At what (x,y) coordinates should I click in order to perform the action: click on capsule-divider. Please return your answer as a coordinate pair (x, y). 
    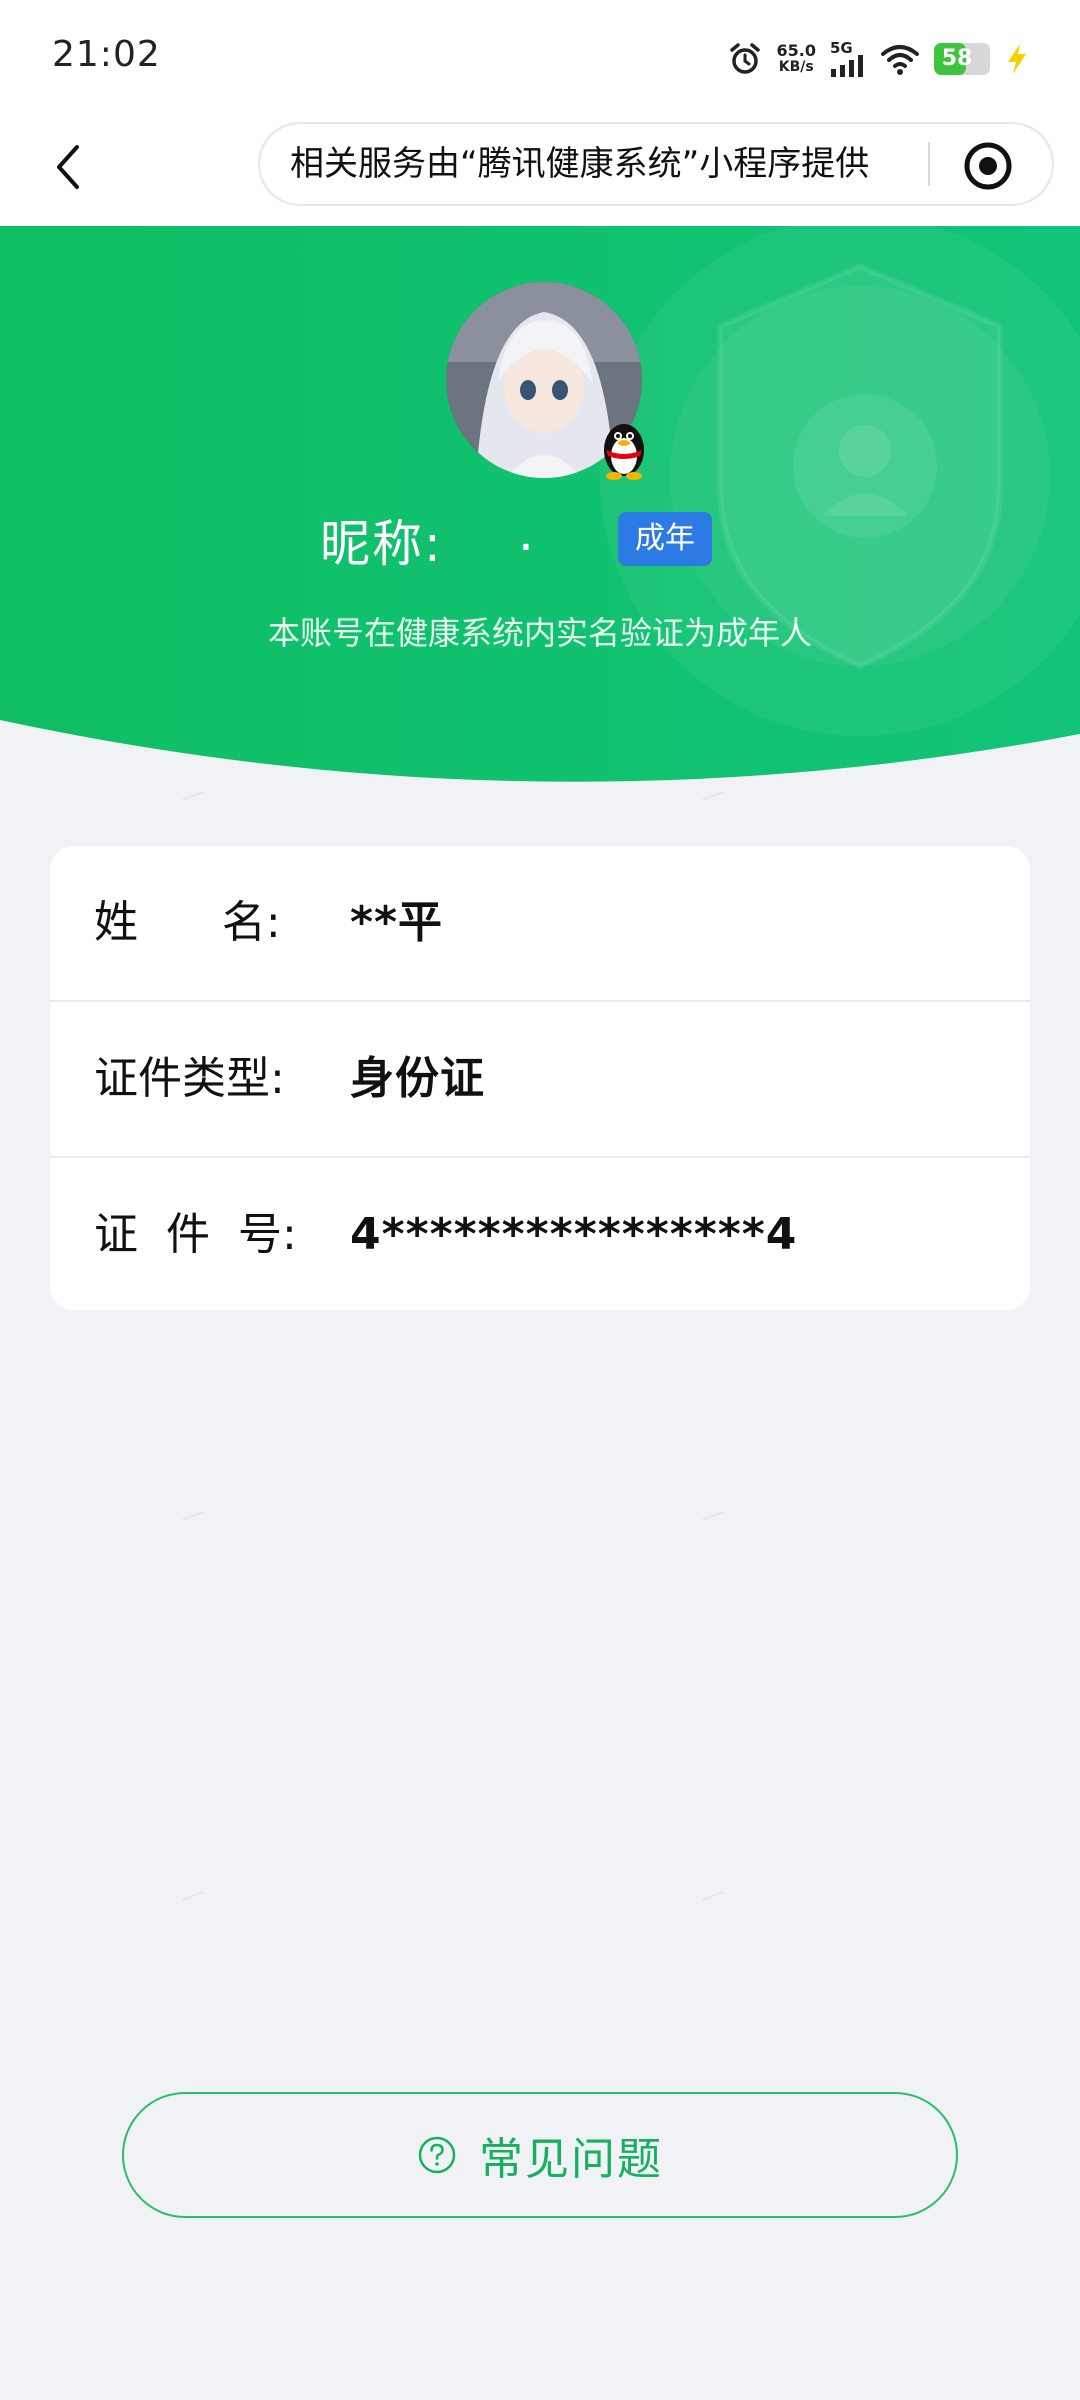
    Looking at the image, I should click on (929, 164).